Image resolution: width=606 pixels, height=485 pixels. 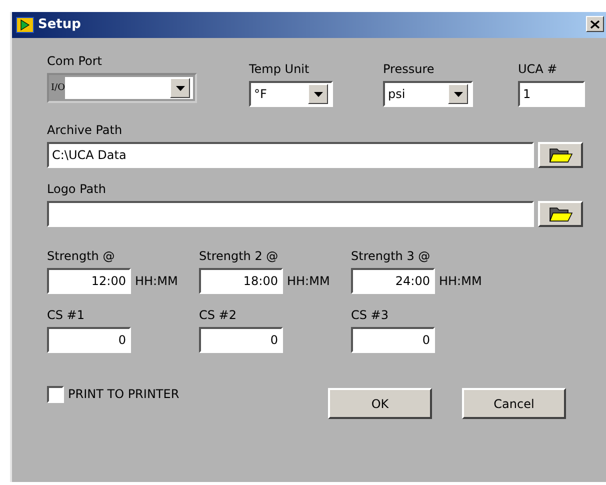 What do you see at coordinates (514, 403) in the screenshot?
I see `cancel-button: Cancel` at bounding box center [514, 403].